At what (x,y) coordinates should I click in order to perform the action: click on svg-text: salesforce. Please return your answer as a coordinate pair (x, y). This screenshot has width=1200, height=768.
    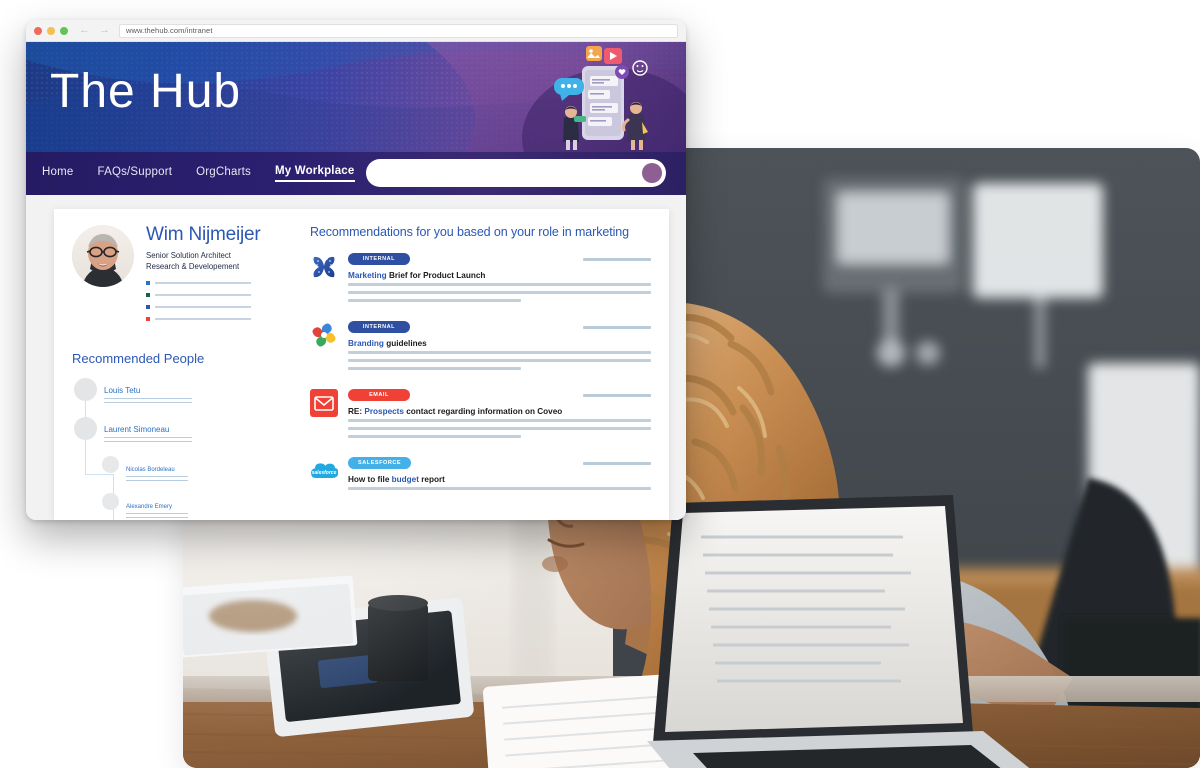
    Looking at the image, I should click on (324, 473).